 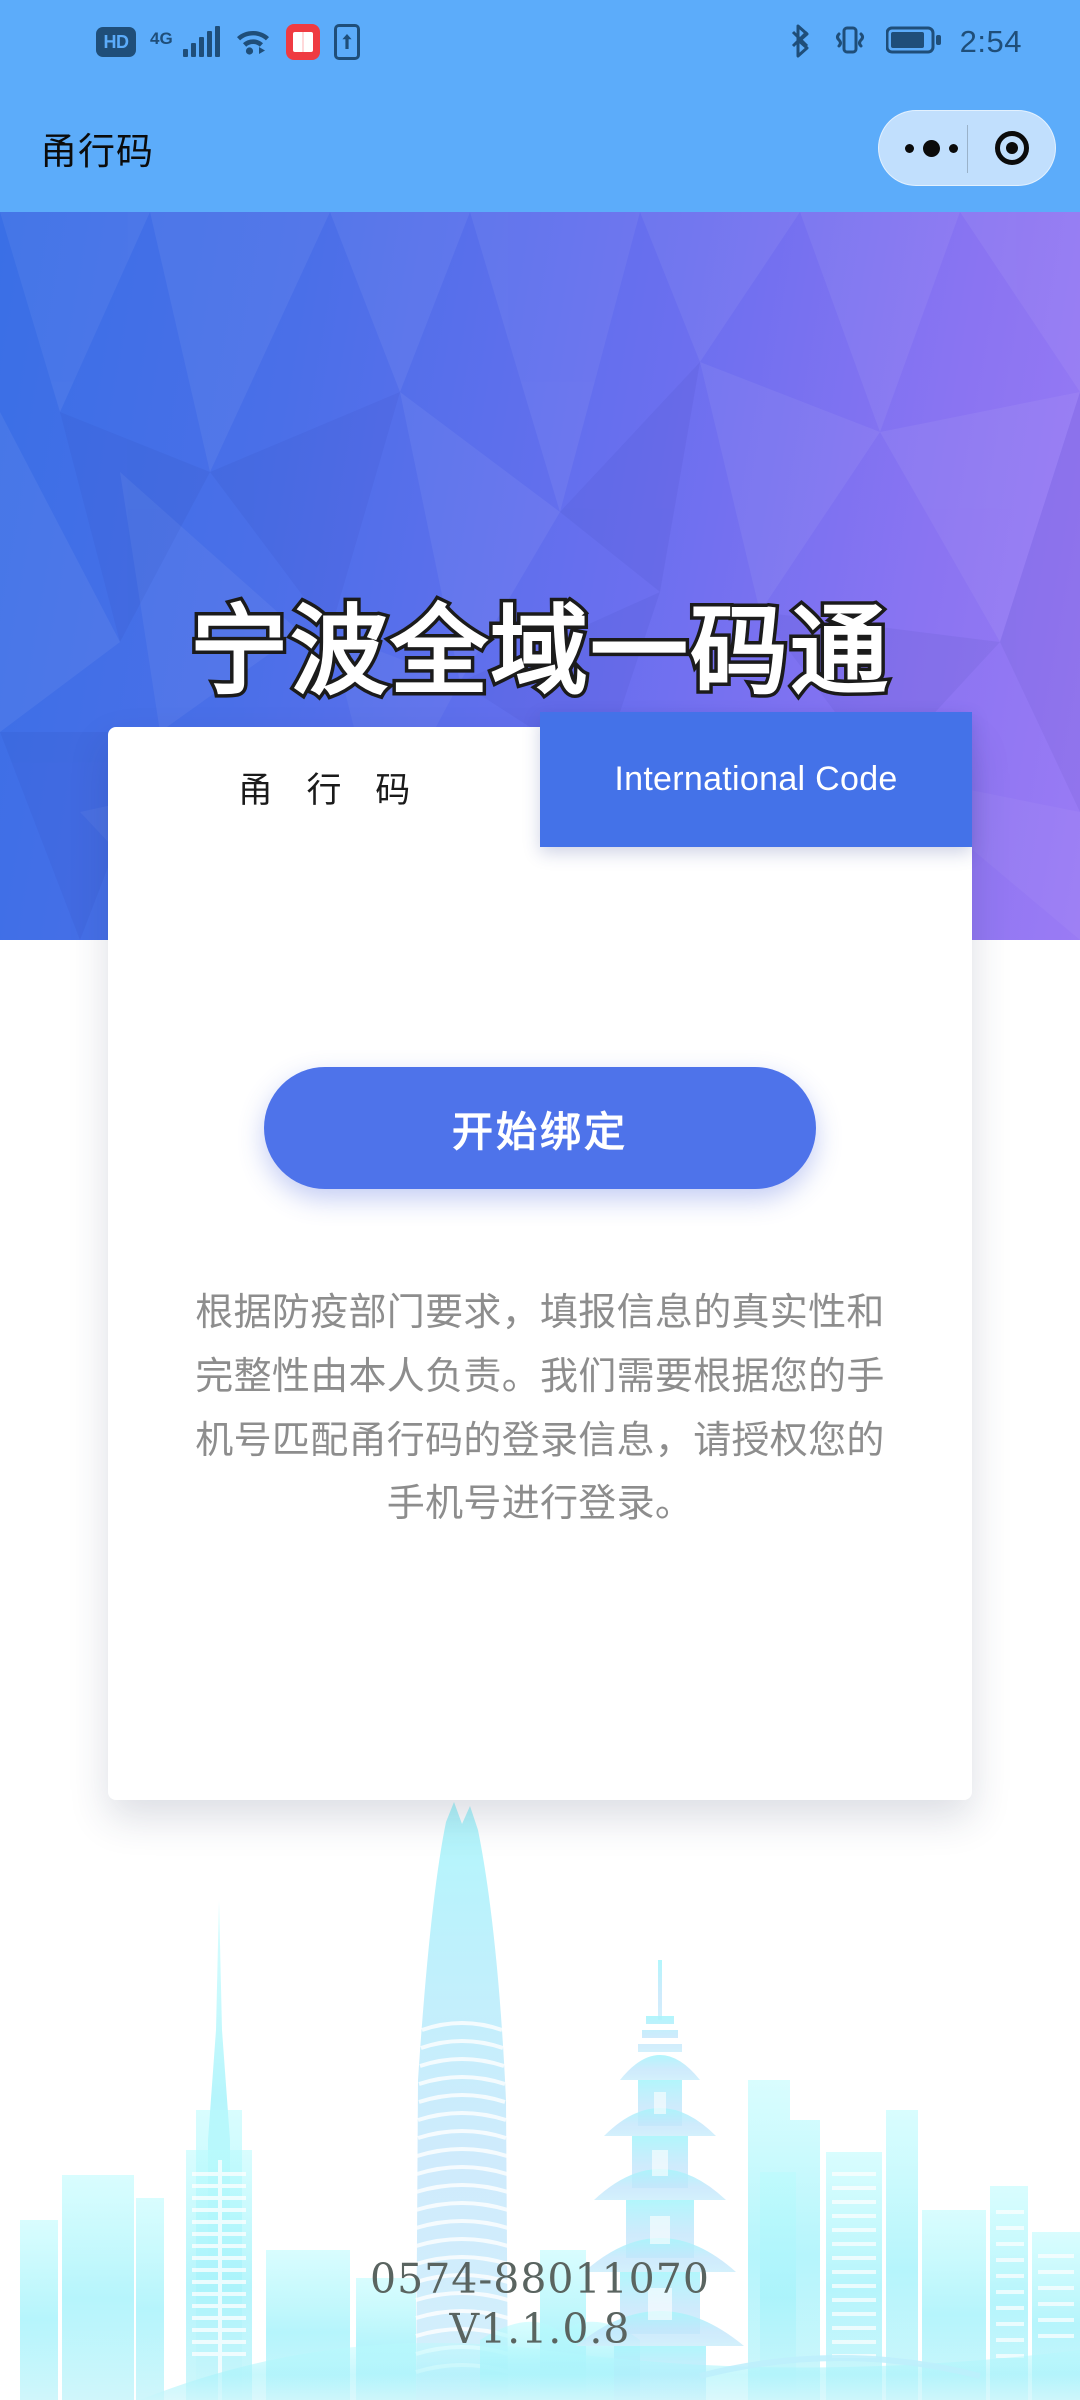 What do you see at coordinates (756, 779) in the screenshot?
I see `tab-international-code: International Code` at bounding box center [756, 779].